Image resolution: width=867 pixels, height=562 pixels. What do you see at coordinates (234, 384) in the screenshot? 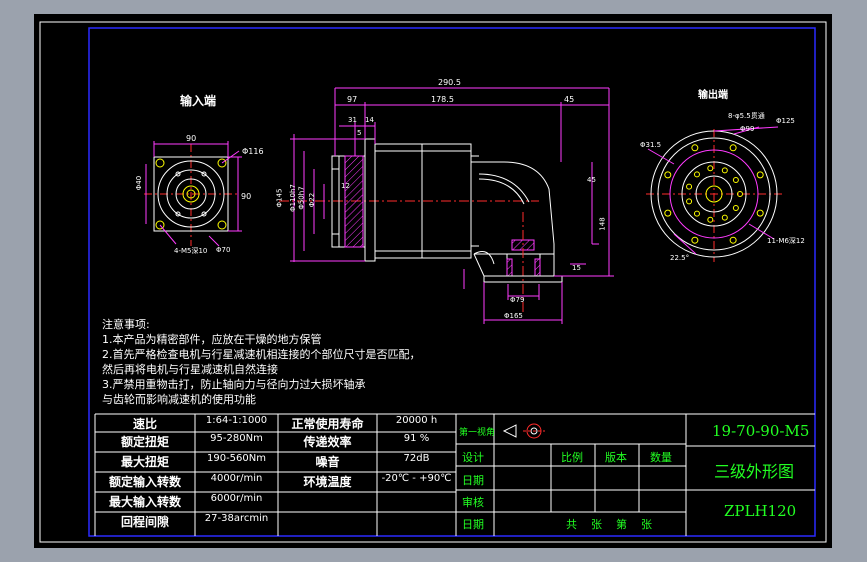
I see `note-line: 3.严禁用重物击打，防止轴向力与径向力过大损坏轴承` at bounding box center [234, 384].